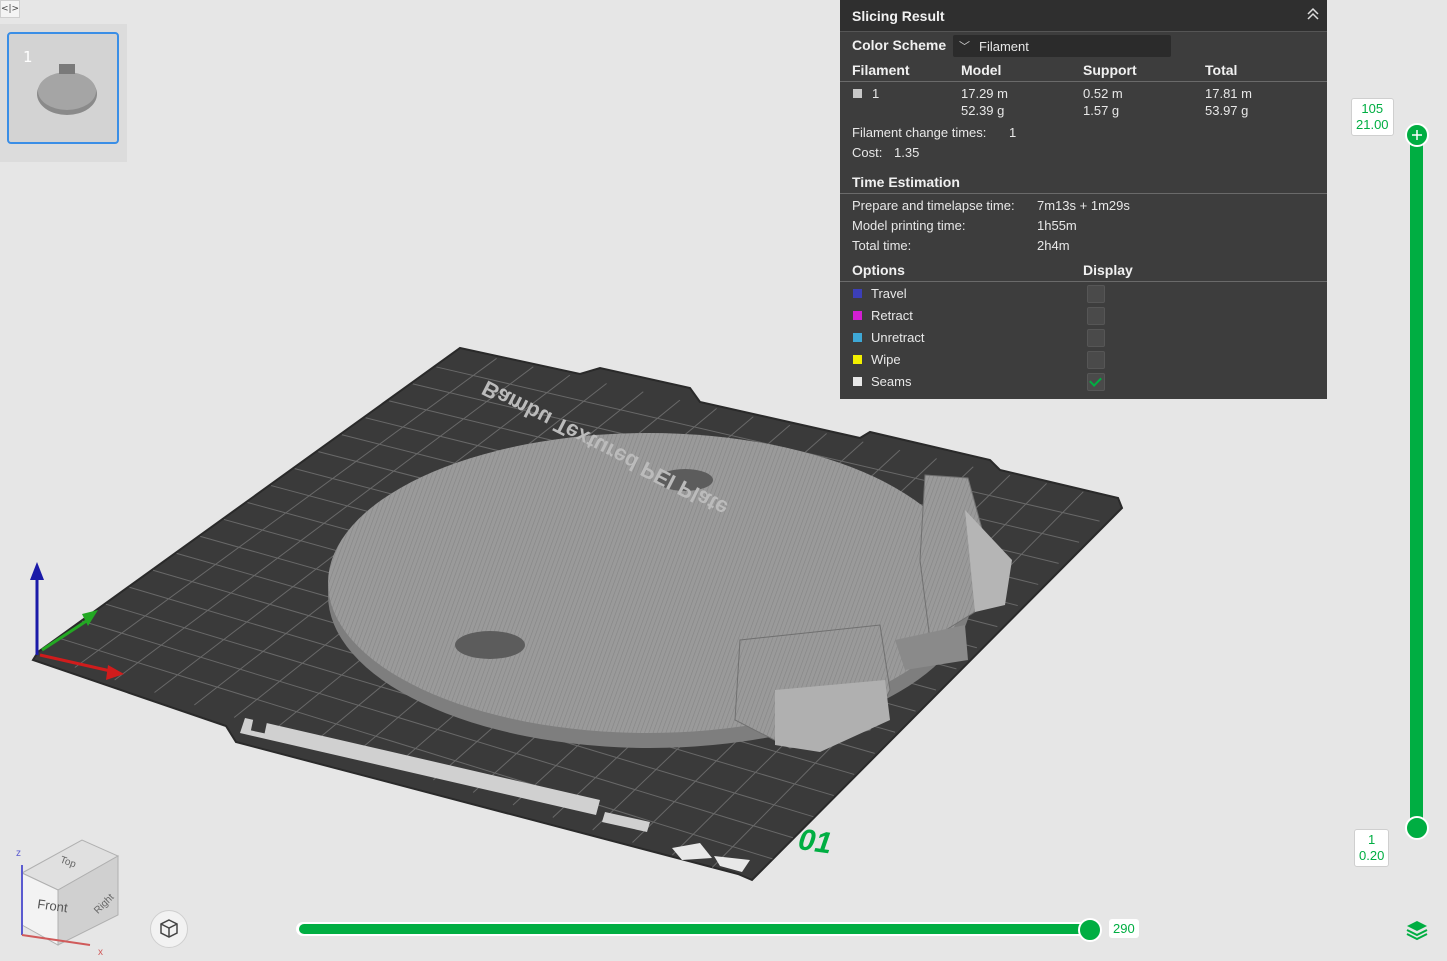 This screenshot has width=1447, height=961. I want to click on model-weight: 52.39 g, so click(983, 110).